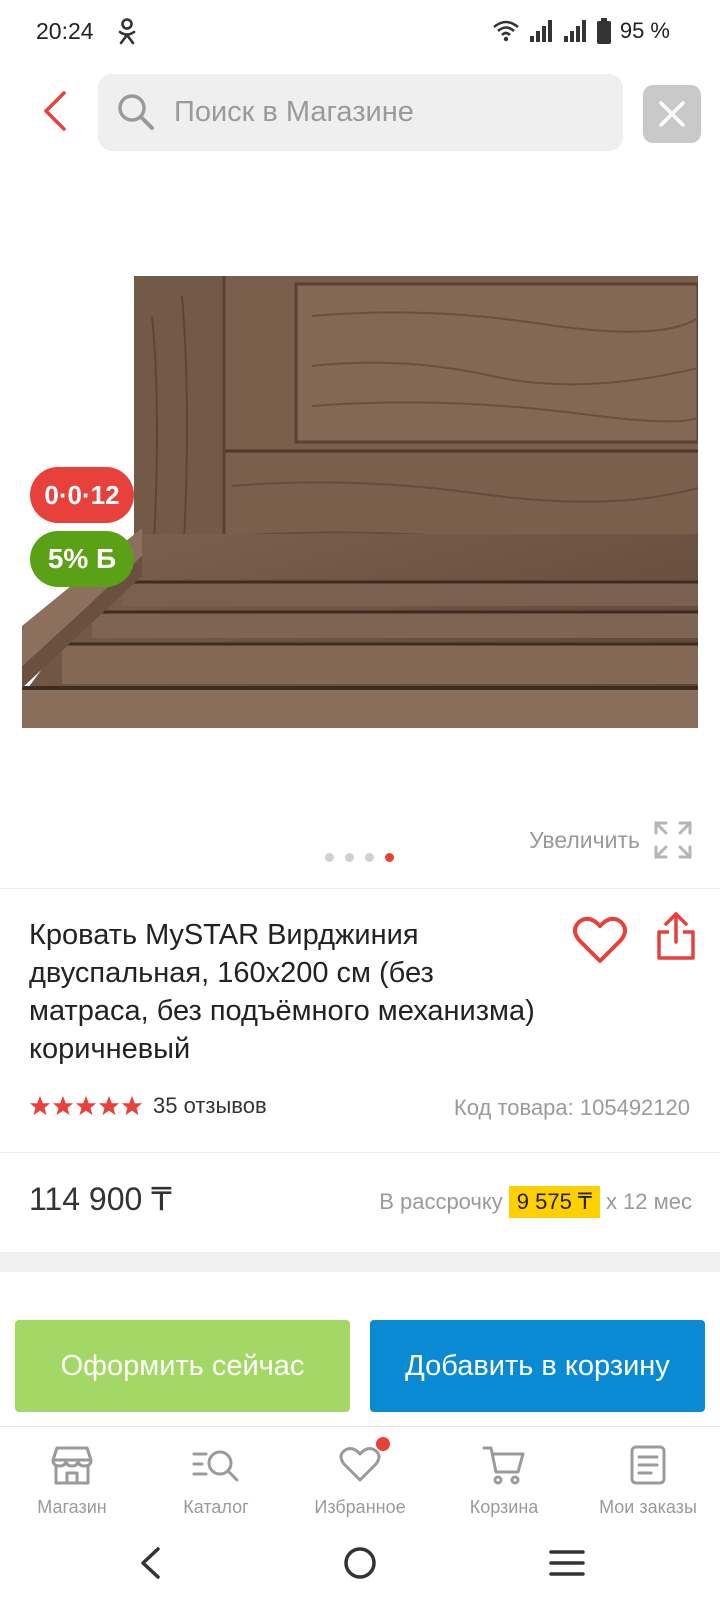  Describe the element at coordinates (603, 31) in the screenshot. I see `battery-icon` at that location.